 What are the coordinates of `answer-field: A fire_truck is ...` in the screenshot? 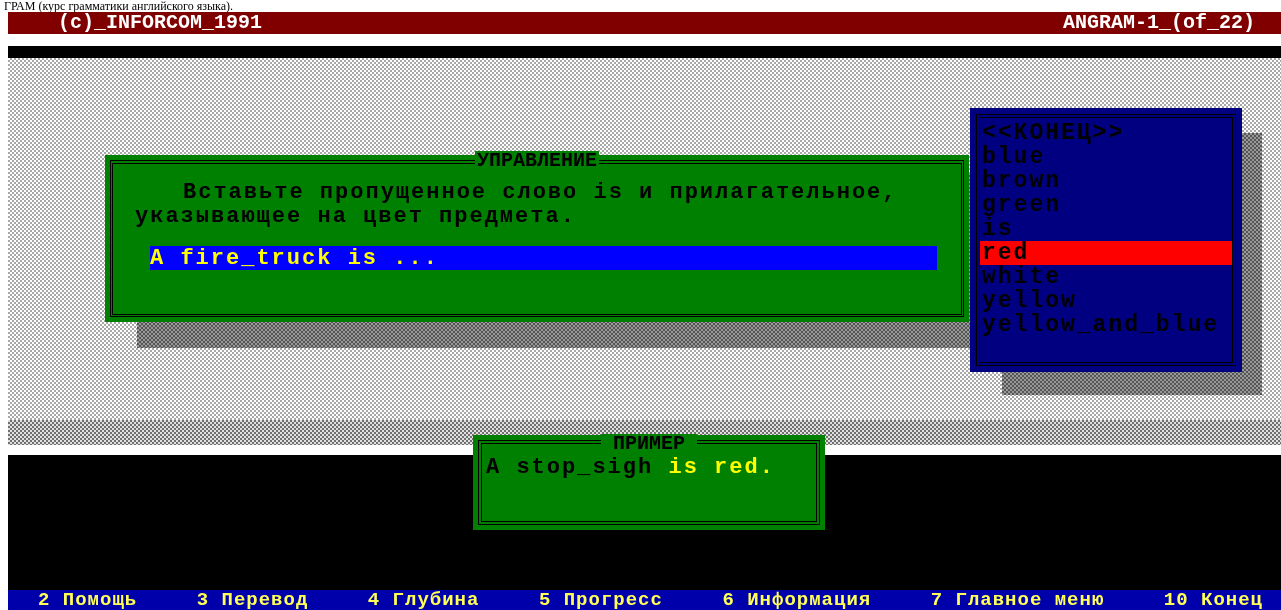 It's located at (543, 258).